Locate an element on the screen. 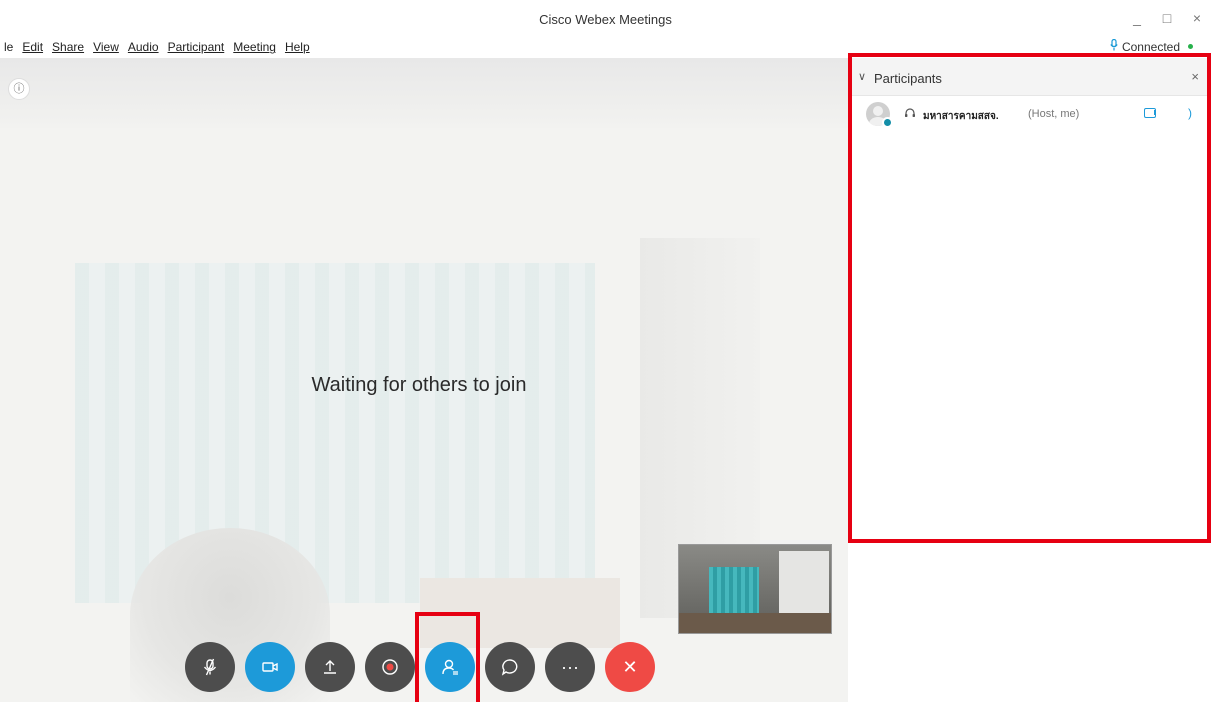  share-upload-icon is located at coordinates (330, 667).